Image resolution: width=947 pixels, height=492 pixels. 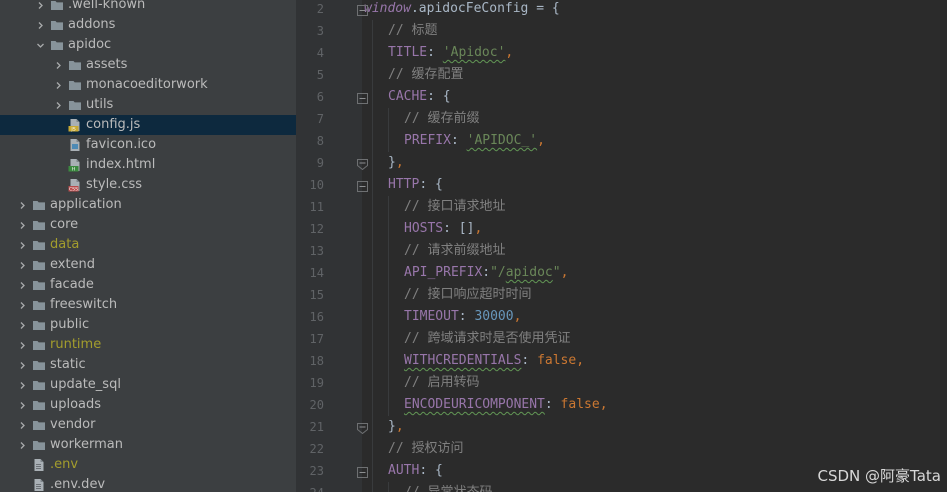 I want to click on tree-folder-row: facade, so click(x=148, y=285).